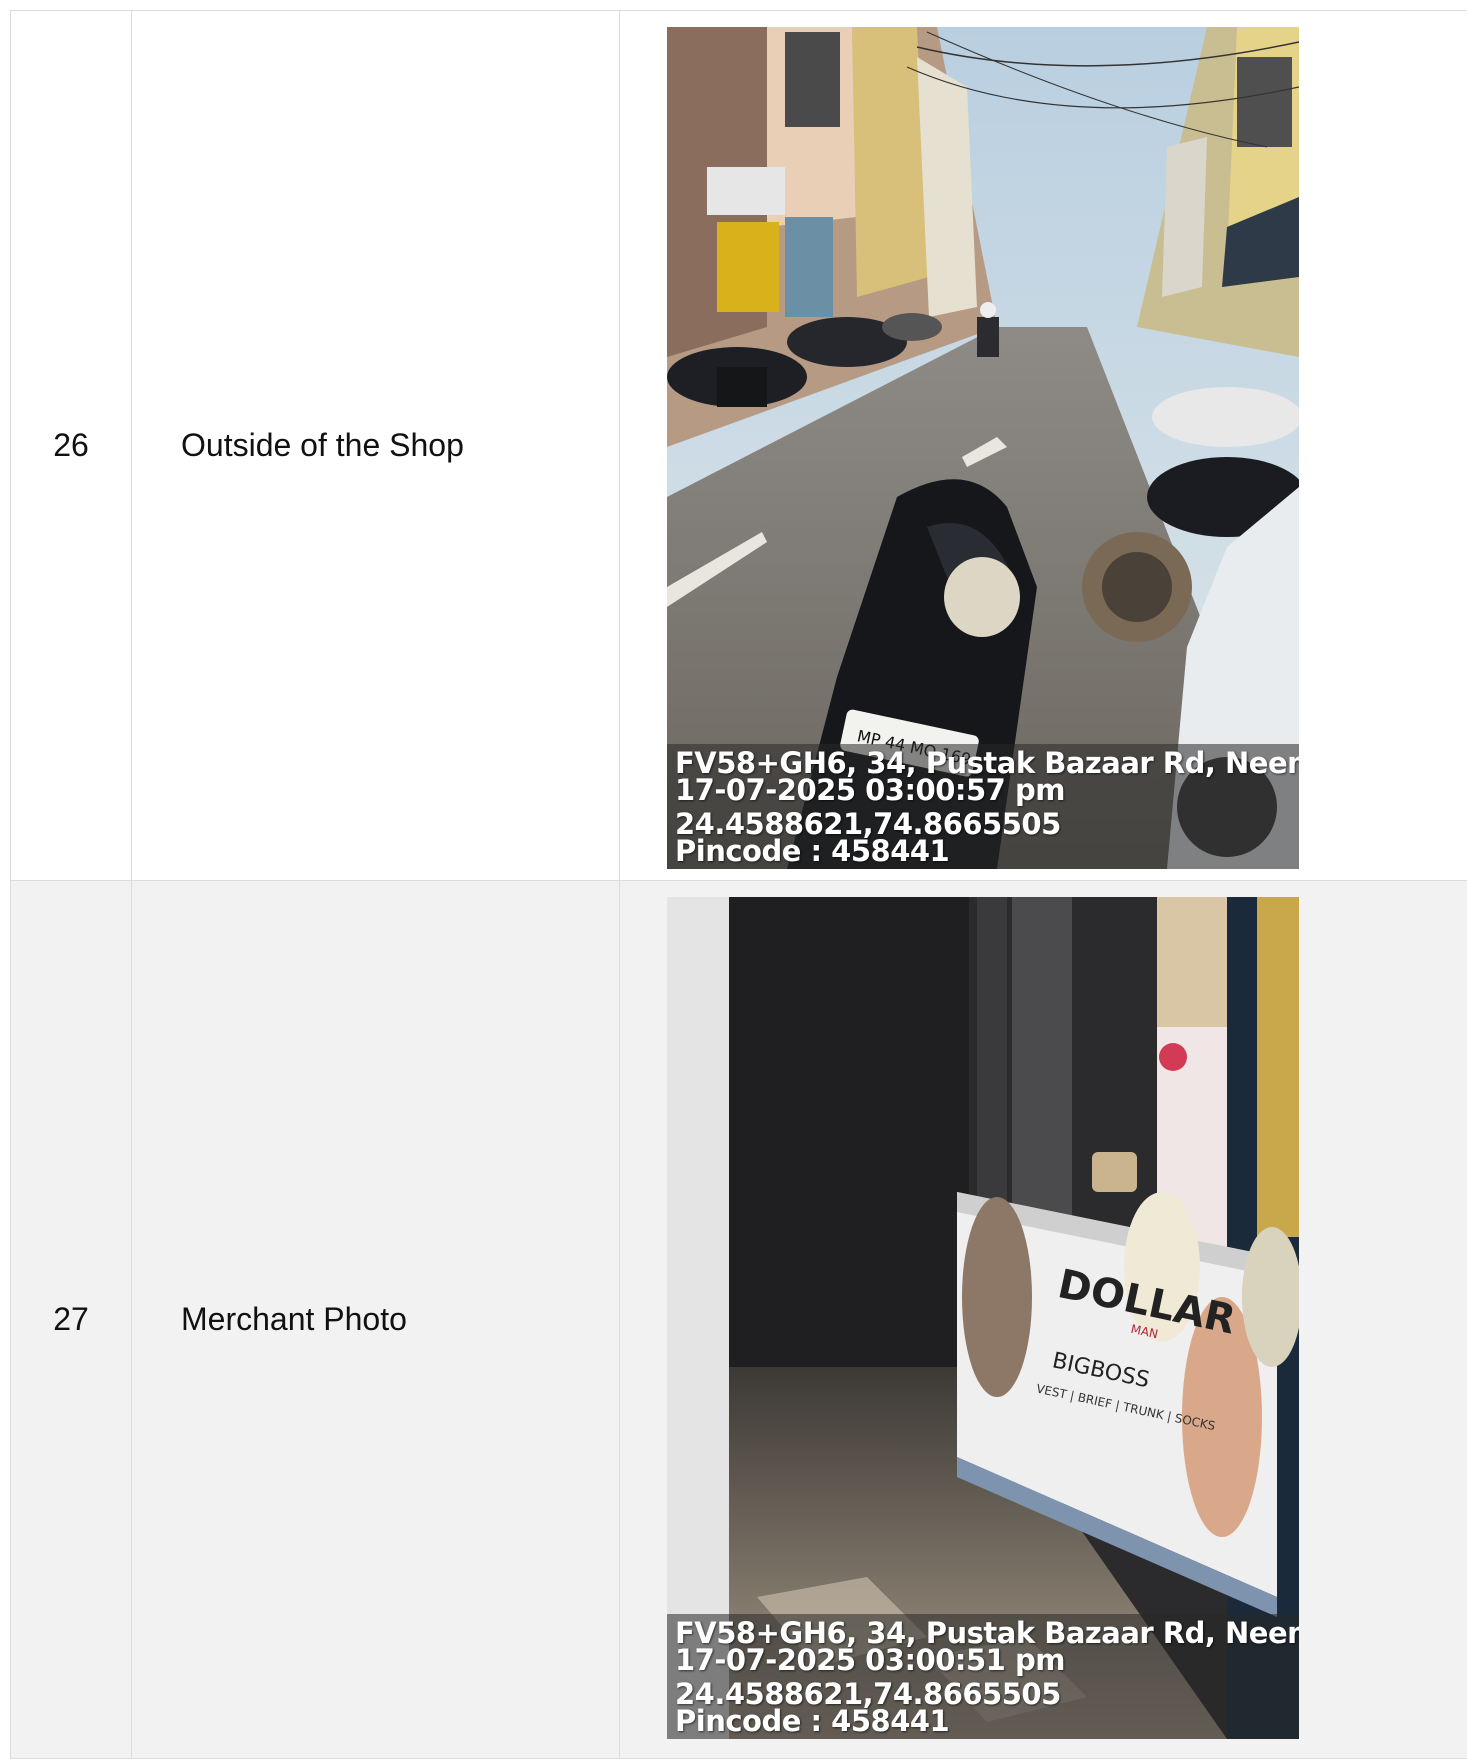 The width and height of the screenshot is (1467, 1759). What do you see at coordinates (71, 445) in the screenshot?
I see `row-number: 26` at bounding box center [71, 445].